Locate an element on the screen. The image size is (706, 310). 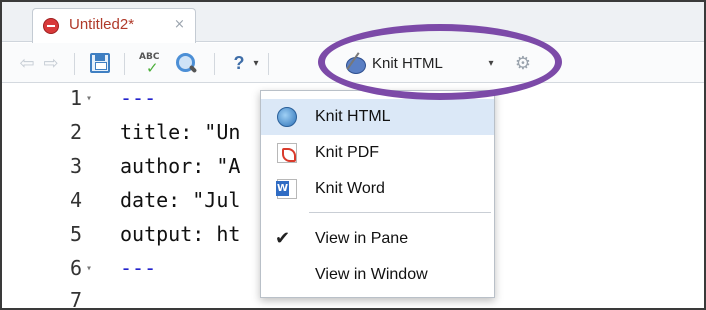
save-button is located at coordinates (100, 63).